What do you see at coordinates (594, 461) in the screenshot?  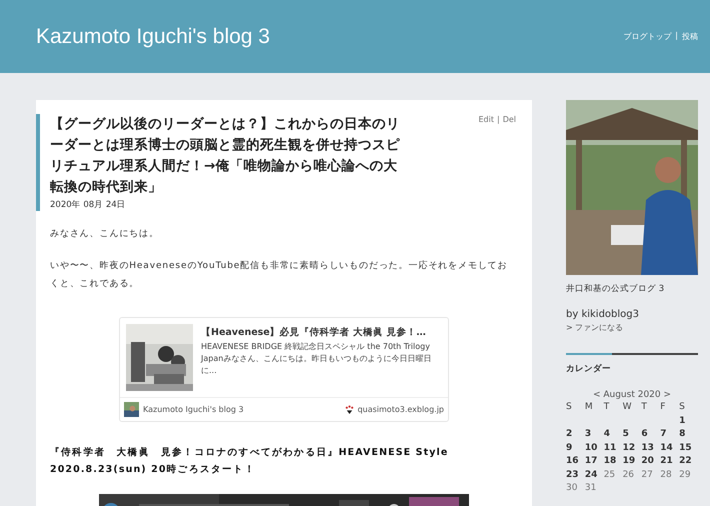 I see `calendar-day: 17` at bounding box center [594, 461].